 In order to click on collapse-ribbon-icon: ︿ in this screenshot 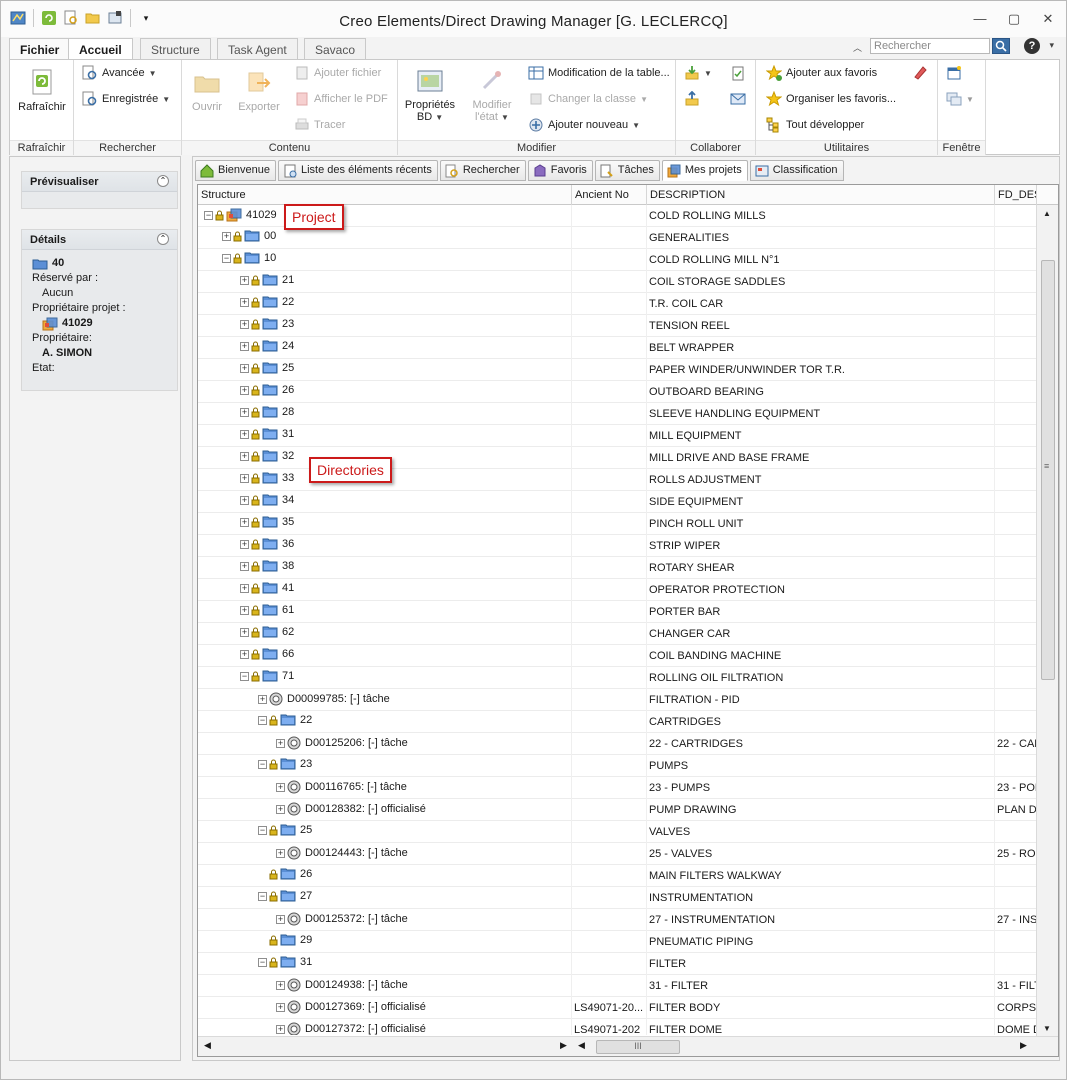, I will do `click(857, 47)`.